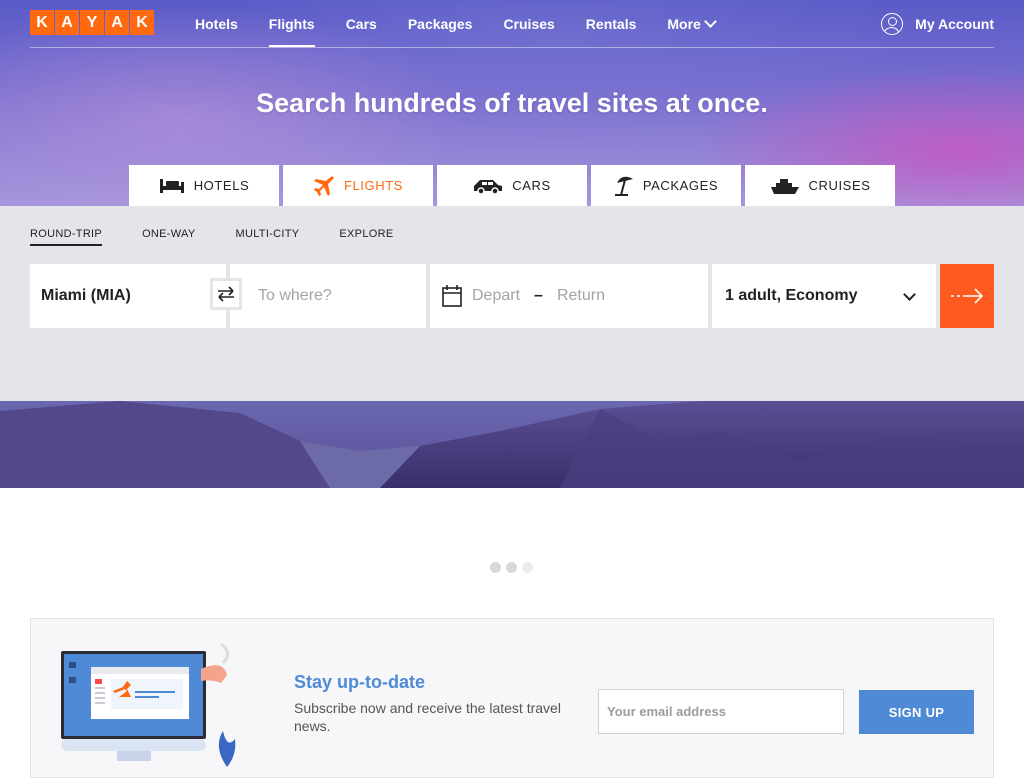 This screenshot has width=1024, height=778. What do you see at coordinates (295, 295) in the screenshot?
I see `destination-placeholder: To where?` at bounding box center [295, 295].